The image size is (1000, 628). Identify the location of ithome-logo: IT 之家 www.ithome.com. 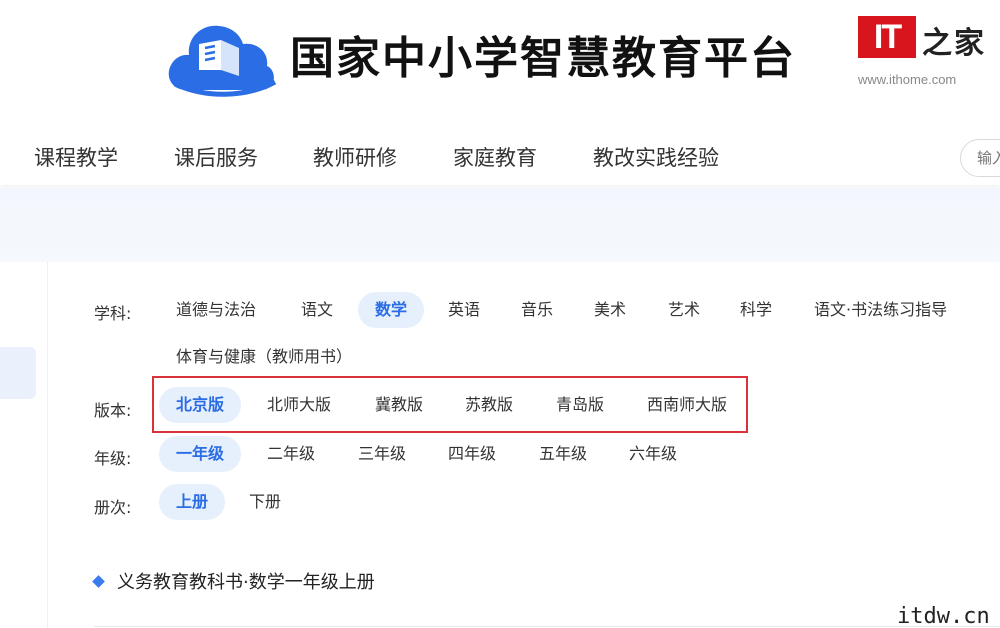
(923, 53).